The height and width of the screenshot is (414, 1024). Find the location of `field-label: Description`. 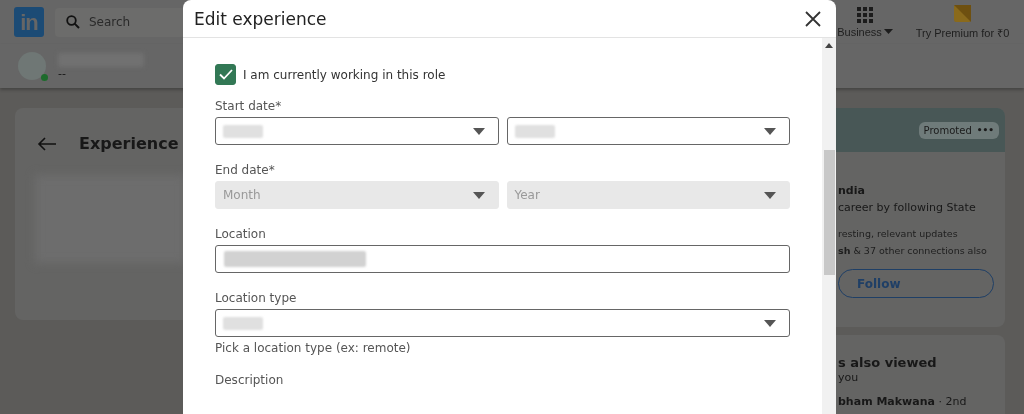

field-label: Description is located at coordinates (250, 380).